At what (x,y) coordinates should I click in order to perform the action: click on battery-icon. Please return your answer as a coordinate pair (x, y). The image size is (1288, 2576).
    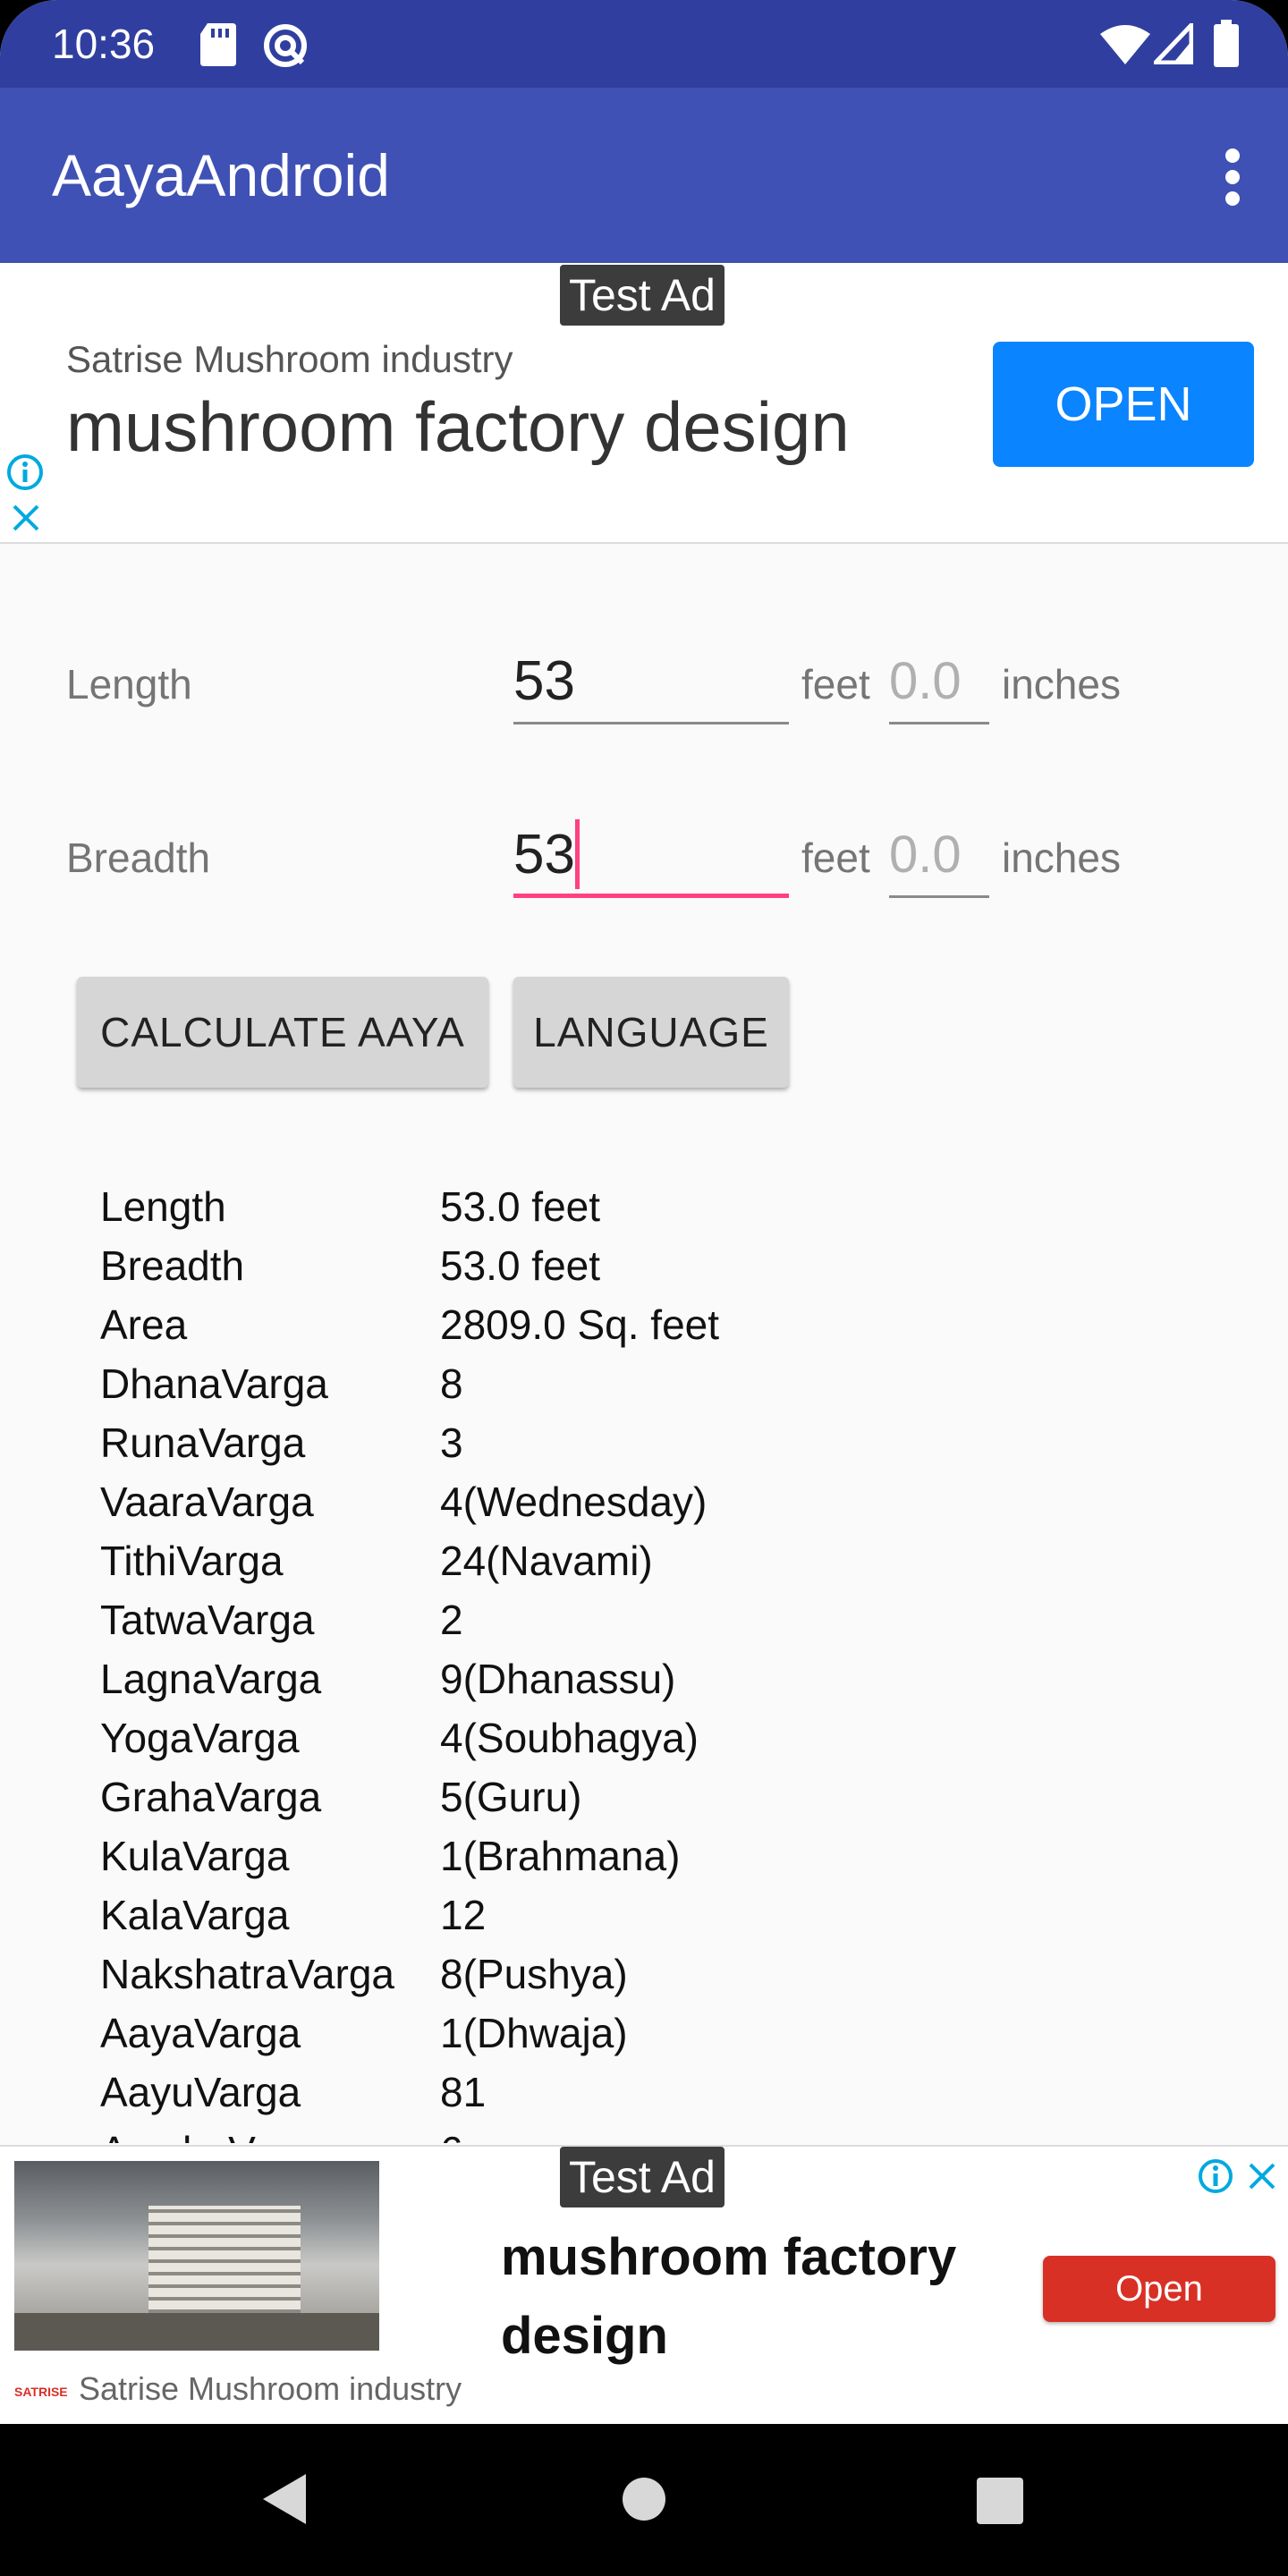
    Looking at the image, I should click on (1226, 43).